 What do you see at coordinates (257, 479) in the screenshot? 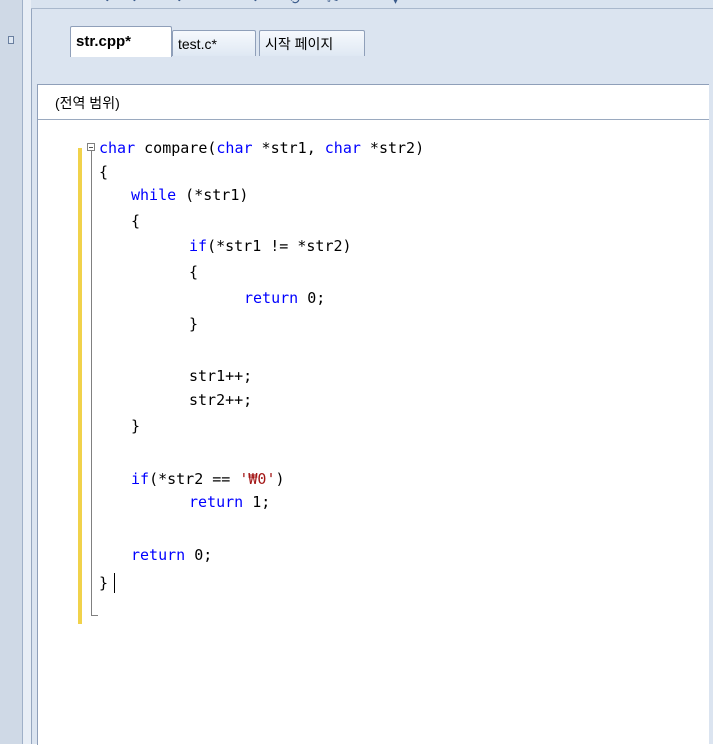
I see `code-string: '₩0'` at bounding box center [257, 479].